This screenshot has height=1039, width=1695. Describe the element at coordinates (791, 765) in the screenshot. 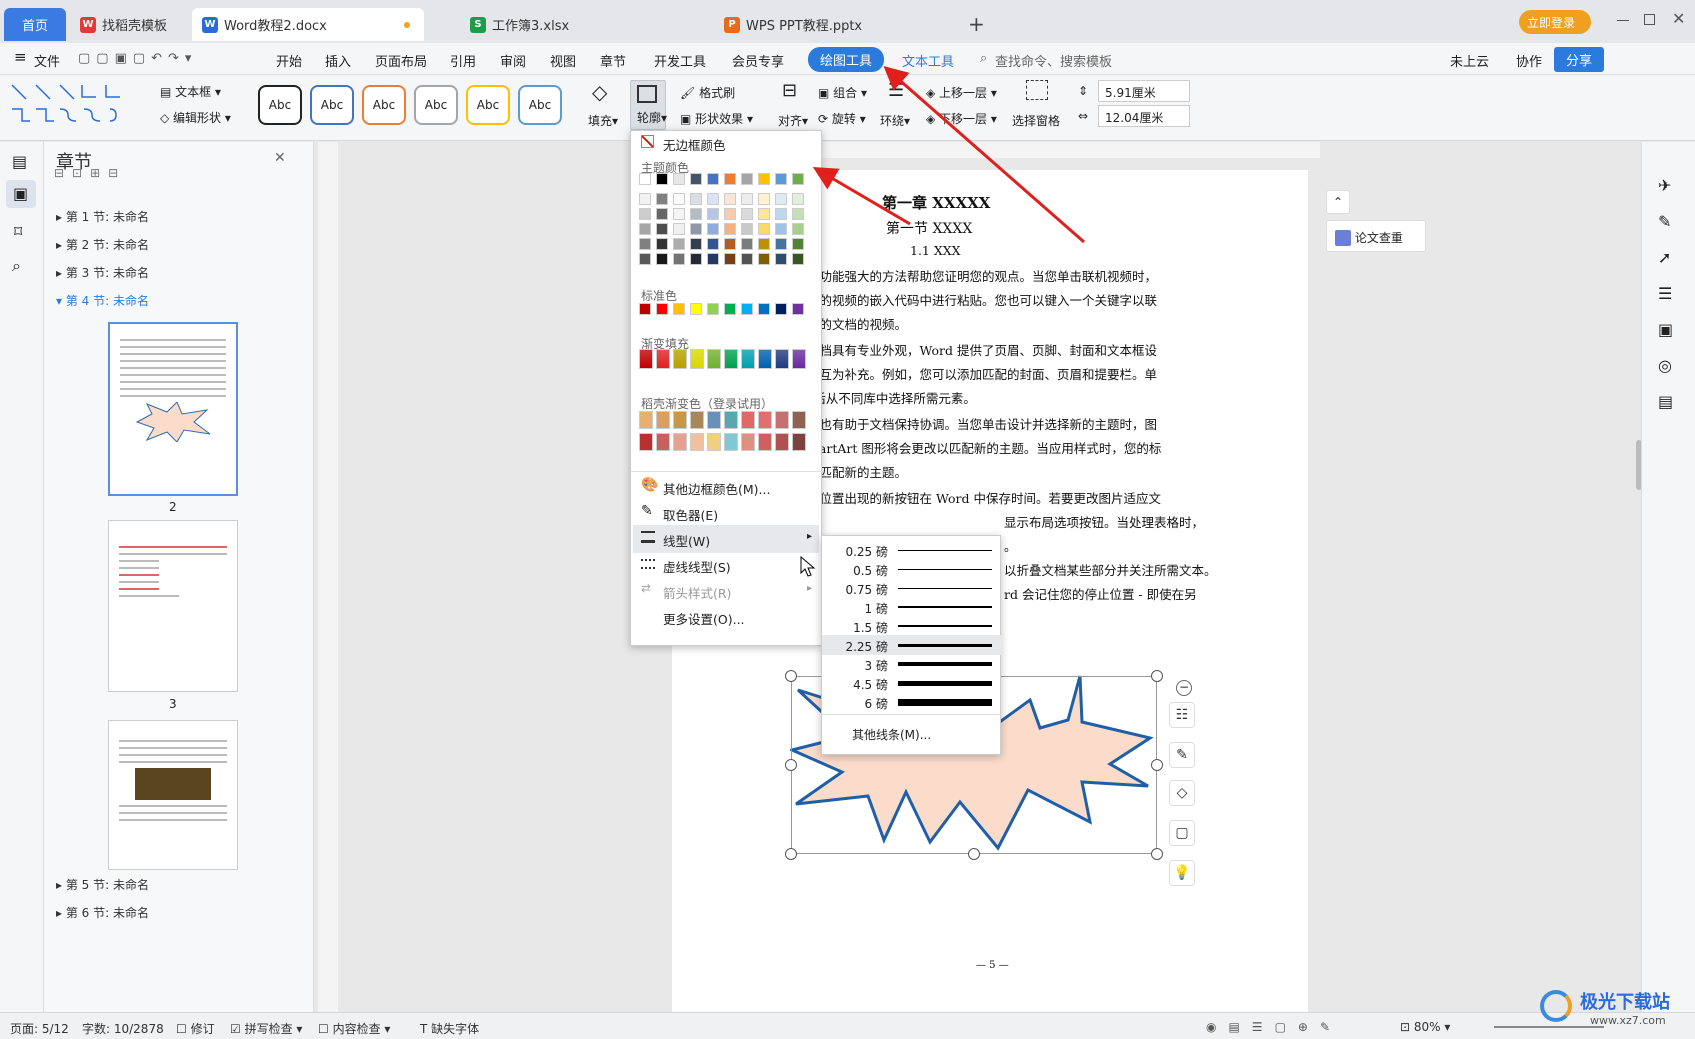

I see `resize-handle-ml` at that location.